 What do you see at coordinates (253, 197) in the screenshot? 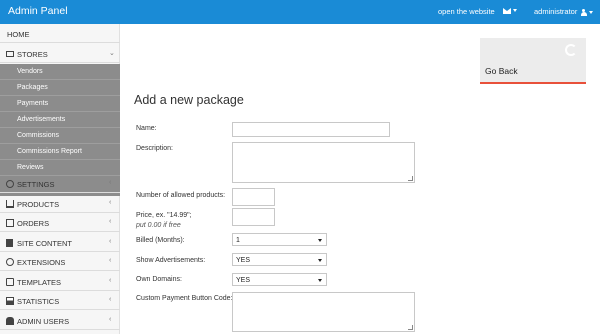
I see `allowed-products-input` at bounding box center [253, 197].